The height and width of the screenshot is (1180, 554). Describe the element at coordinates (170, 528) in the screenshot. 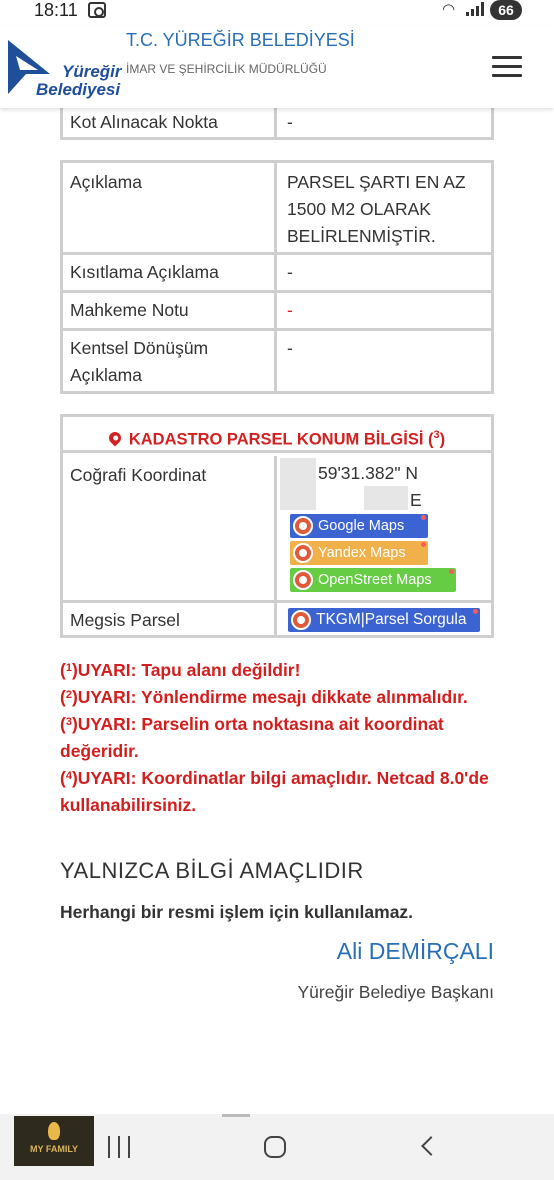

I see `row-label: Coğrafi Koordinat` at that location.